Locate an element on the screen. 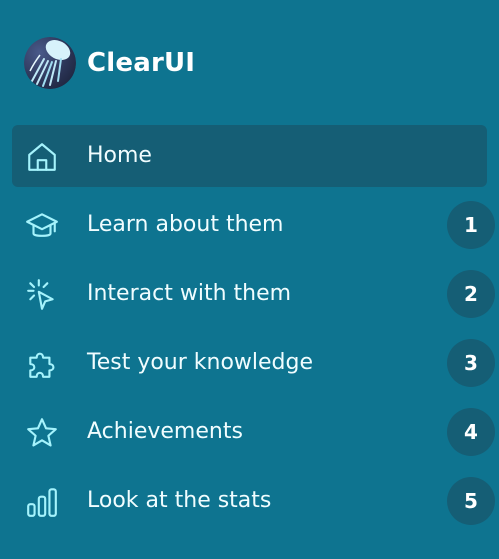  nav-item-stats: Look at the stats 5 is located at coordinates (253, 501).